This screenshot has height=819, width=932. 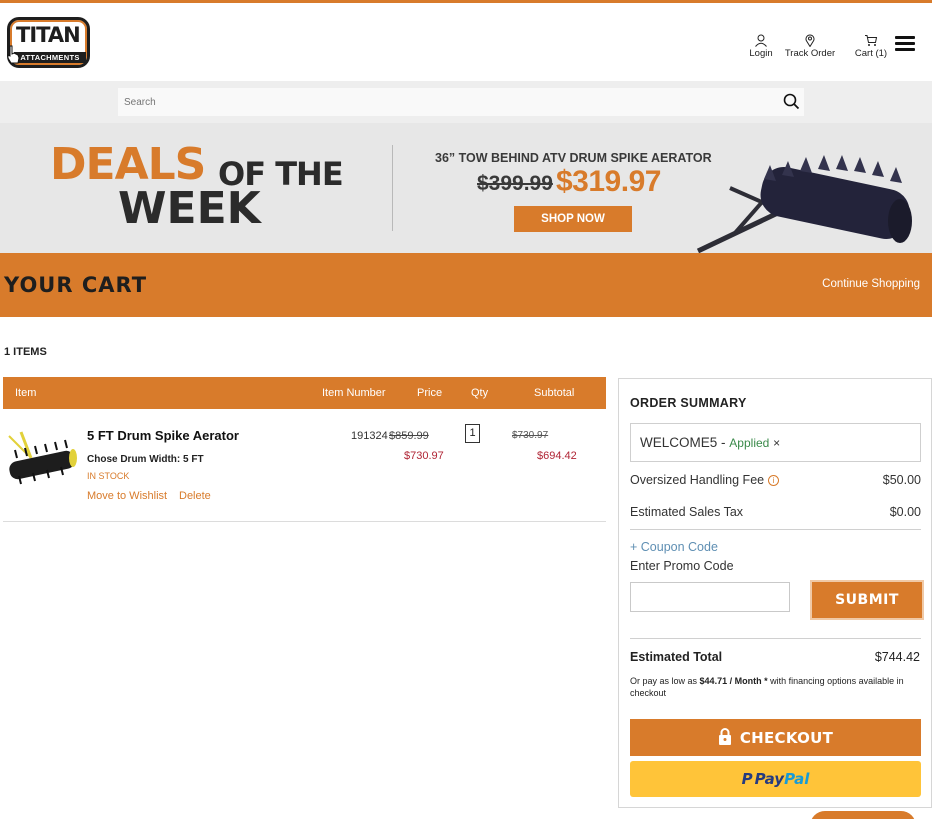 What do you see at coordinates (775, 512) in the screenshot?
I see `sales-tax-row: Estimated Sales Tax $0.00` at bounding box center [775, 512].